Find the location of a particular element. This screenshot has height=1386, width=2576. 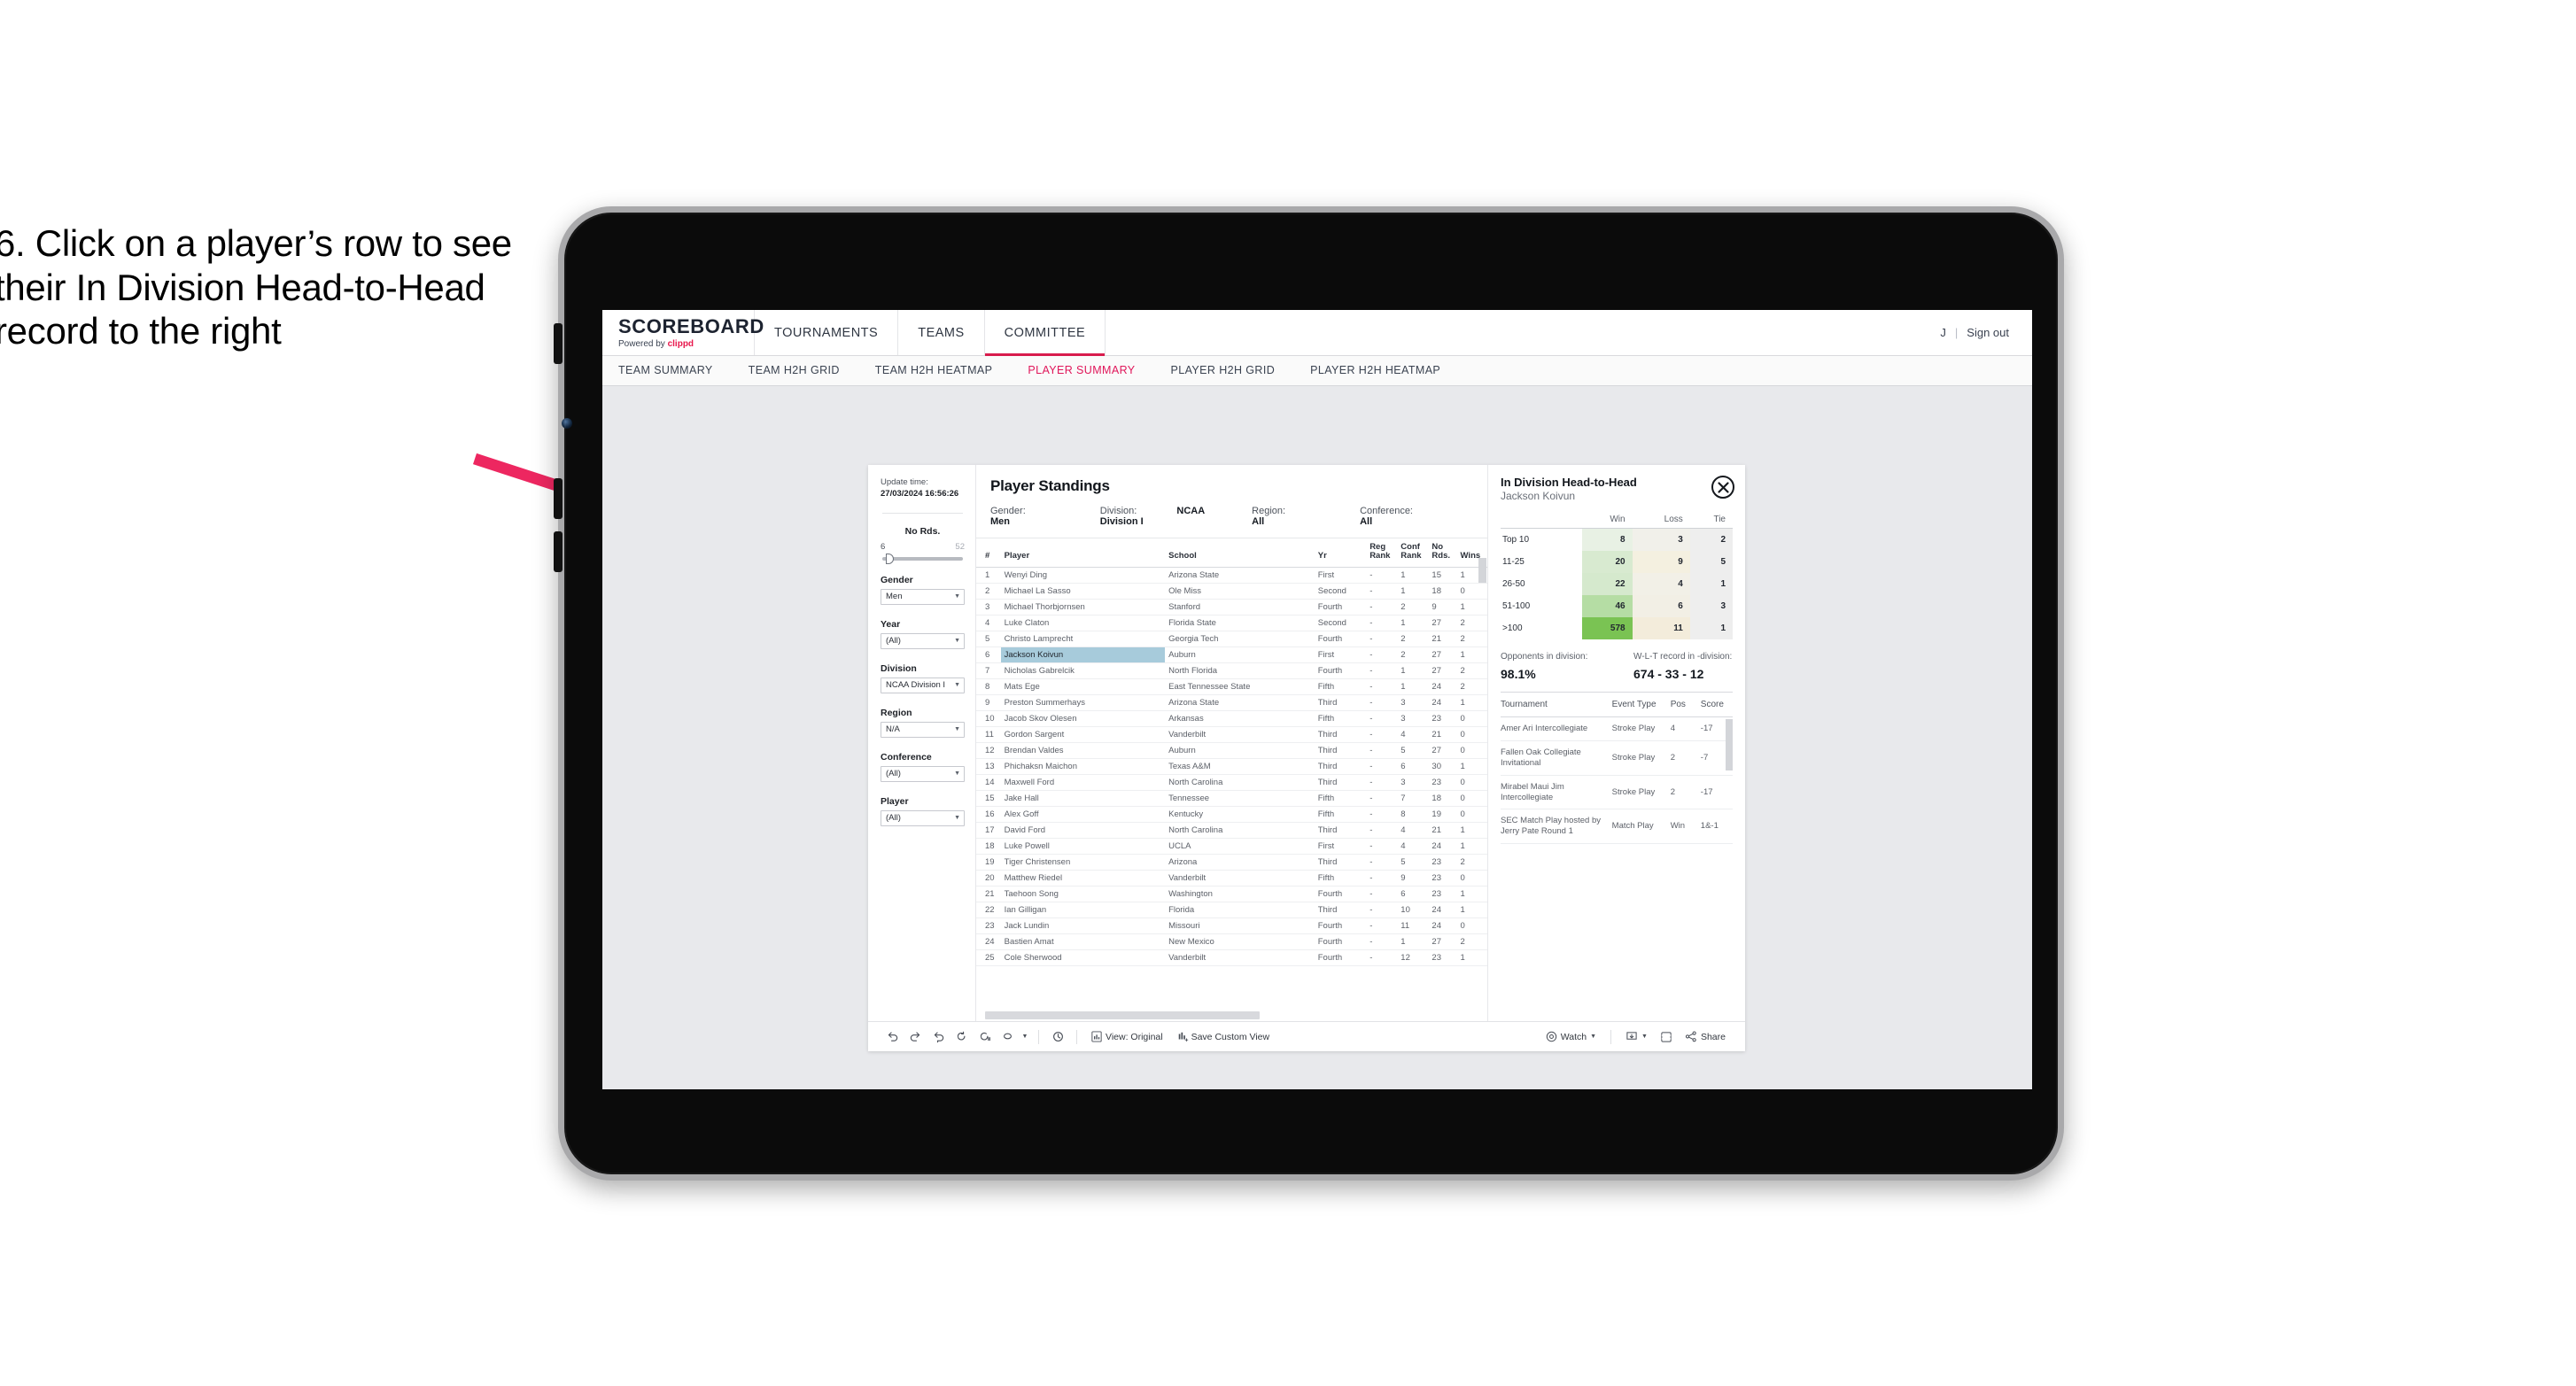

filter-year-select: (All) ▼ is located at coordinates (923, 640).